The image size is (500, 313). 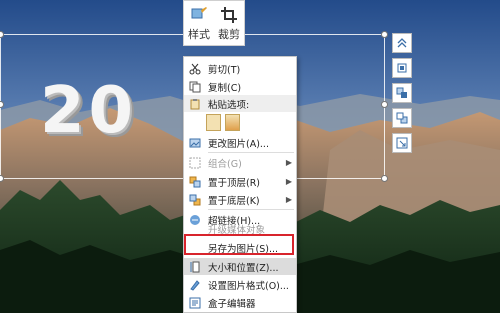 What do you see at coordinates (232, 122) in the screenshot?
I see `paste-as-picture-button` at bounding box center [232, 122].